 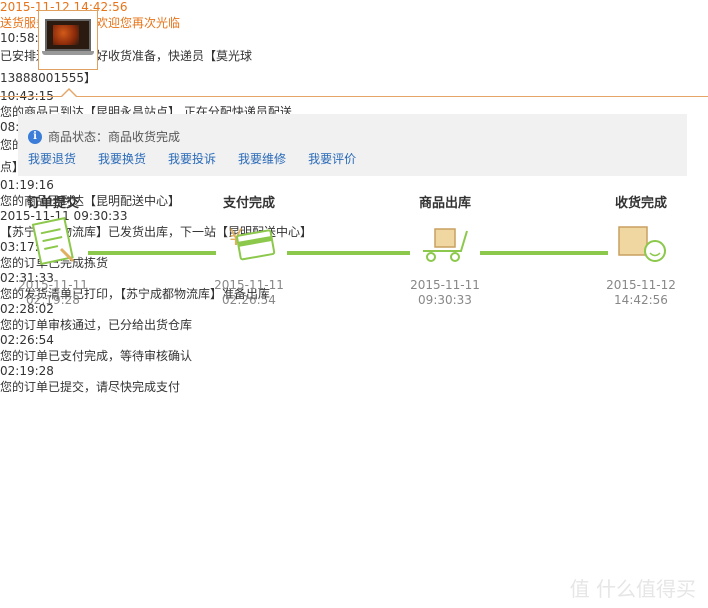 What do you see at coordinates (252, 243) in the screenshot?
I see `payment-card-icon: ¥` at bounding box center [252, 243].